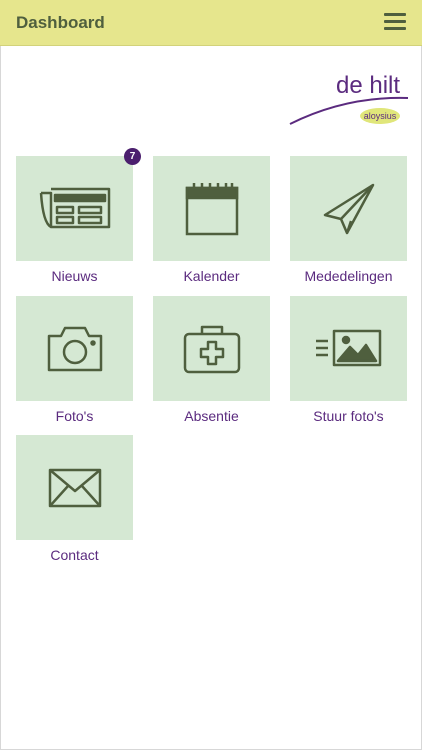  I want to click on tile-fotos: Foto's, so click(74, 366).